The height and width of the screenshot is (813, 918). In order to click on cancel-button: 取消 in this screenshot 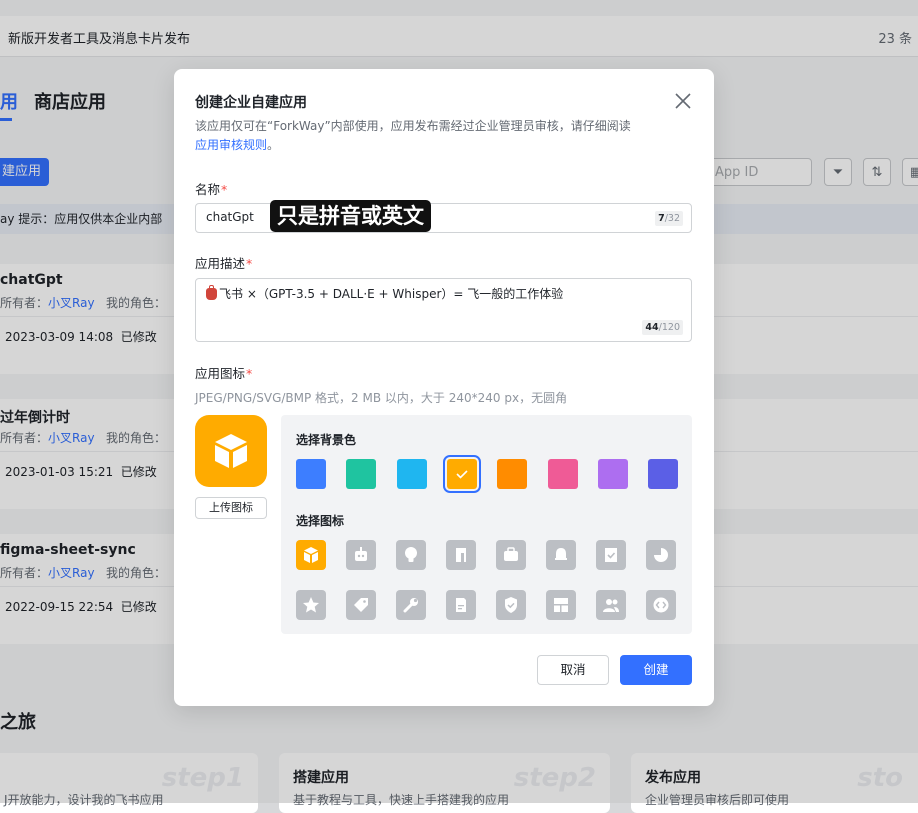, I will do `click(573, 670)`.